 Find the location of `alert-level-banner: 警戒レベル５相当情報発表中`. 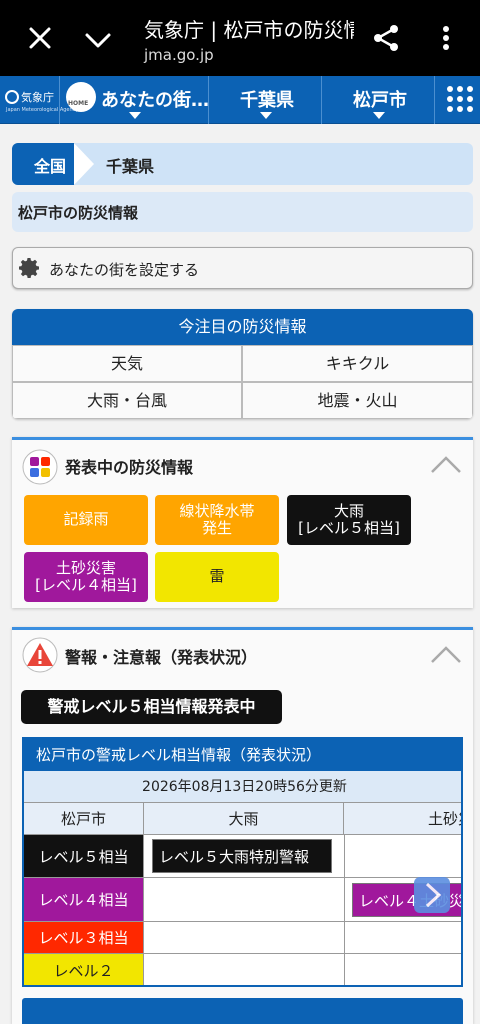

alert-level-banner: 警戒レベル５相当情報発表中 is located at coordinates (151, 707).